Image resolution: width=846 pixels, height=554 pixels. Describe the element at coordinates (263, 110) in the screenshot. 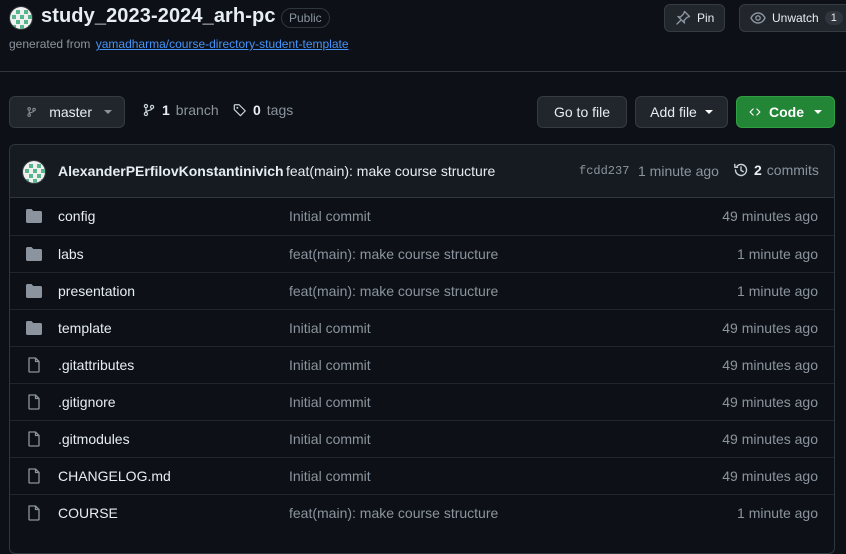

I see `tags-link: 0 tags` at that location.